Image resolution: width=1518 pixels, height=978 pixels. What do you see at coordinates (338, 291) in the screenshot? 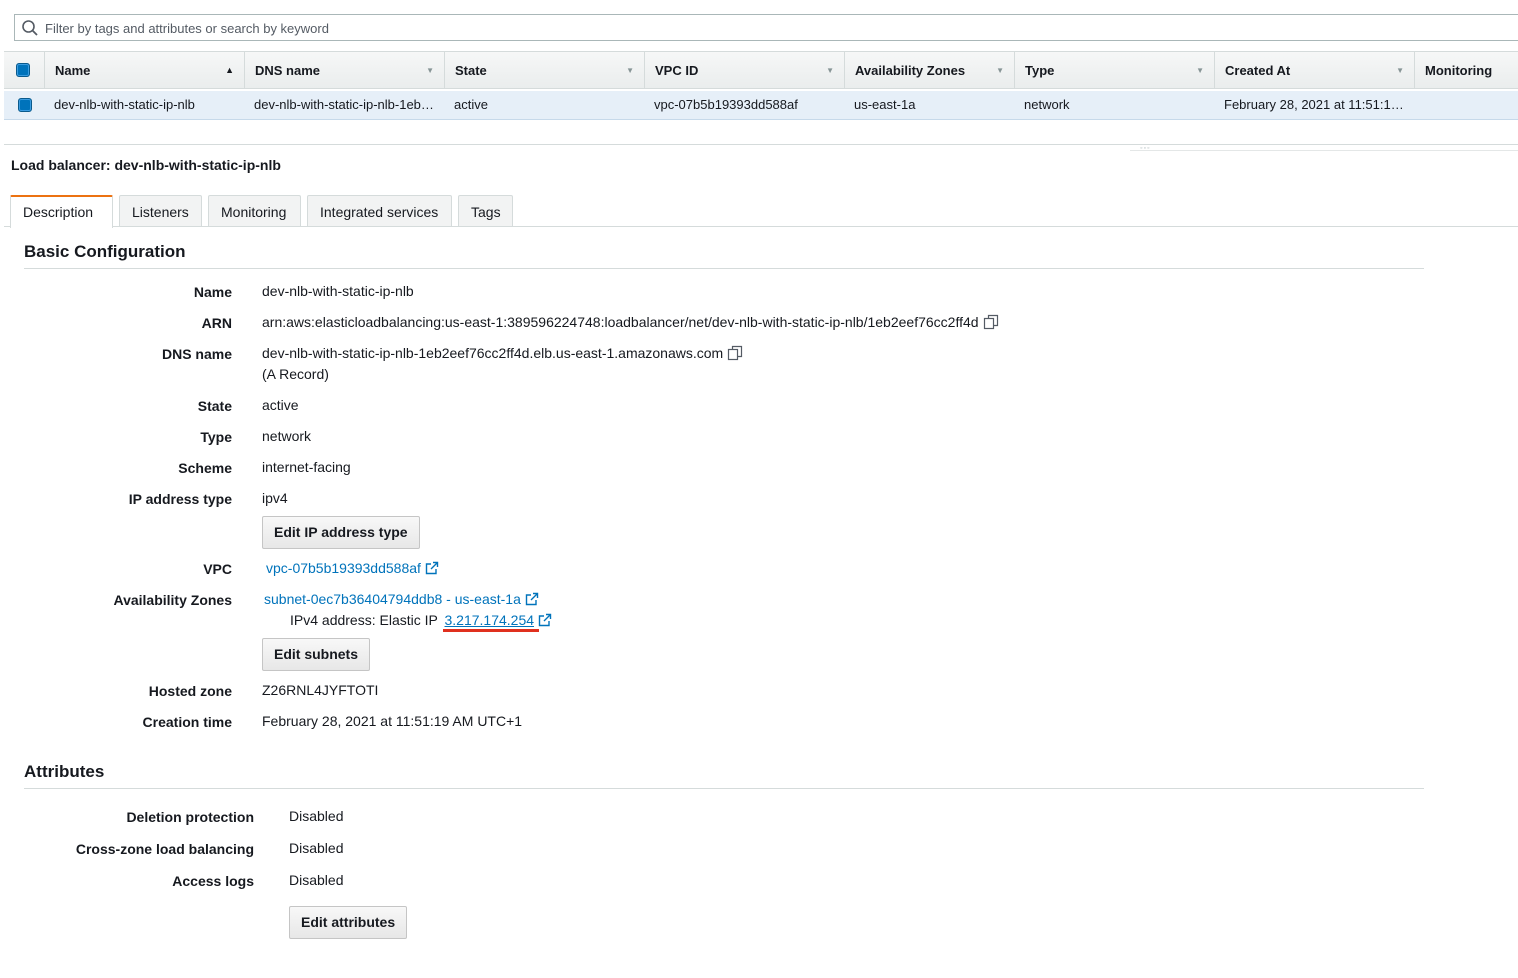
I see `value-name: dev-nlb-with-static-ip-nlb` at bounding box center [338, 291].